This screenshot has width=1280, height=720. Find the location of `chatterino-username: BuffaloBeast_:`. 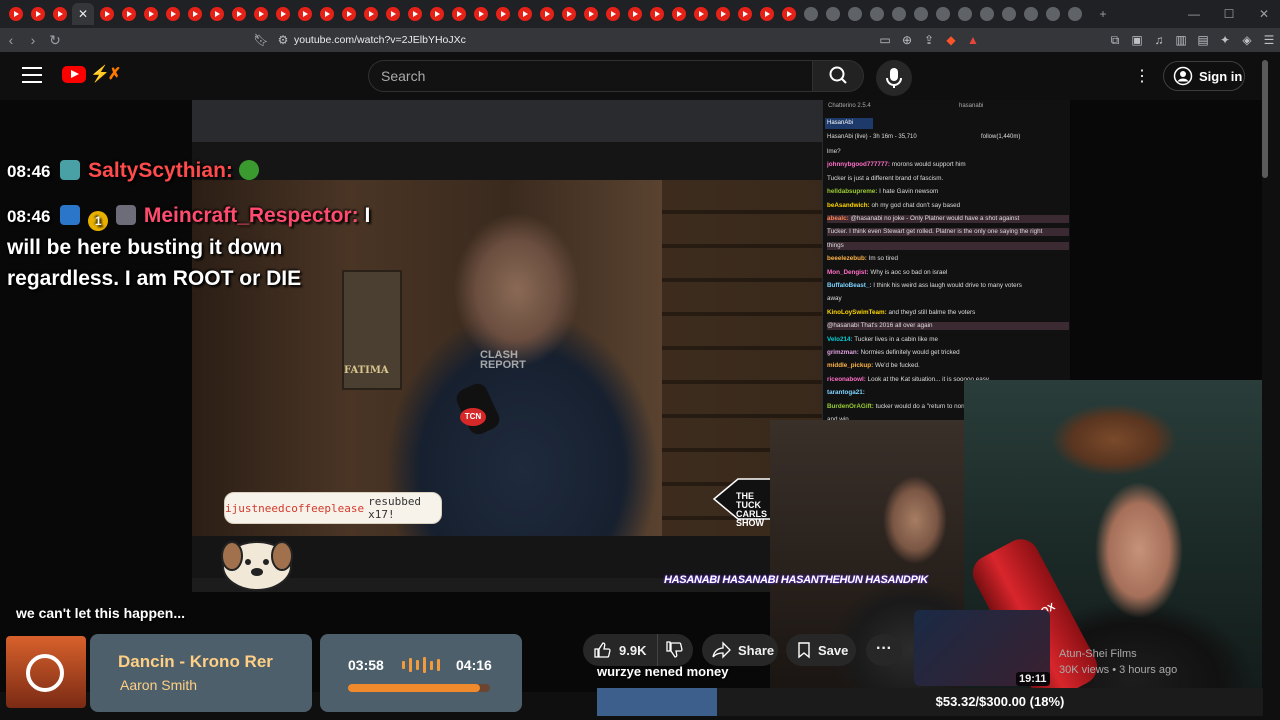

chatterino-username: BuffaloBeast_: is located at coordinates (849, 285).